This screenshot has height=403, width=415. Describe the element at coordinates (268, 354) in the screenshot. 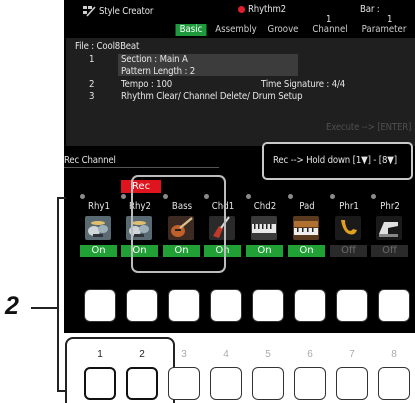

I see `button-number-5: 5` at that location.